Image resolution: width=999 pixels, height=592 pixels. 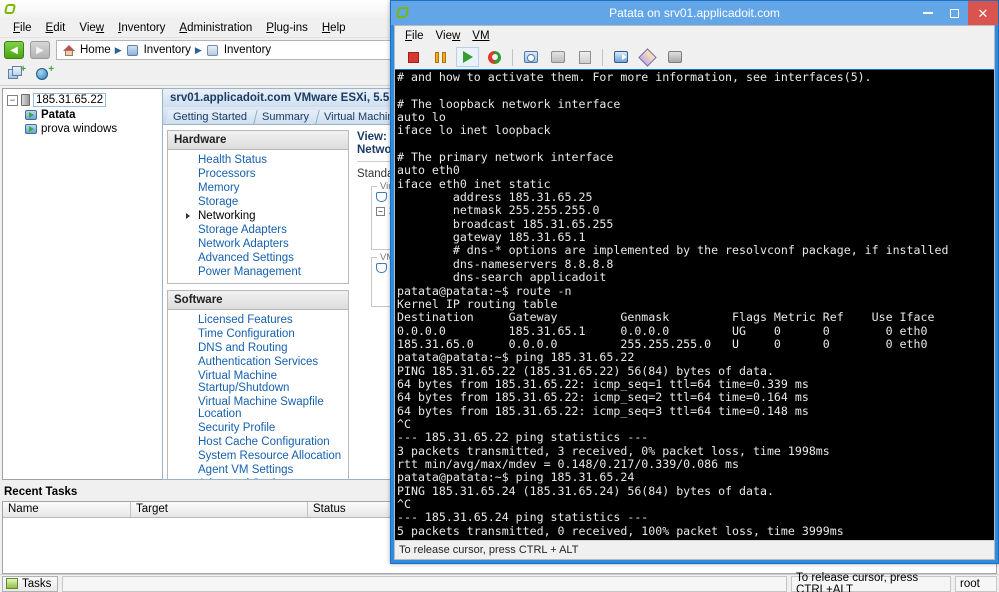 What do you see at coordinates (258, 348) in the screenshot?
I see `sidebar-item-dns-and-routing: DNS and Routing` at bounding box center [258, 348].